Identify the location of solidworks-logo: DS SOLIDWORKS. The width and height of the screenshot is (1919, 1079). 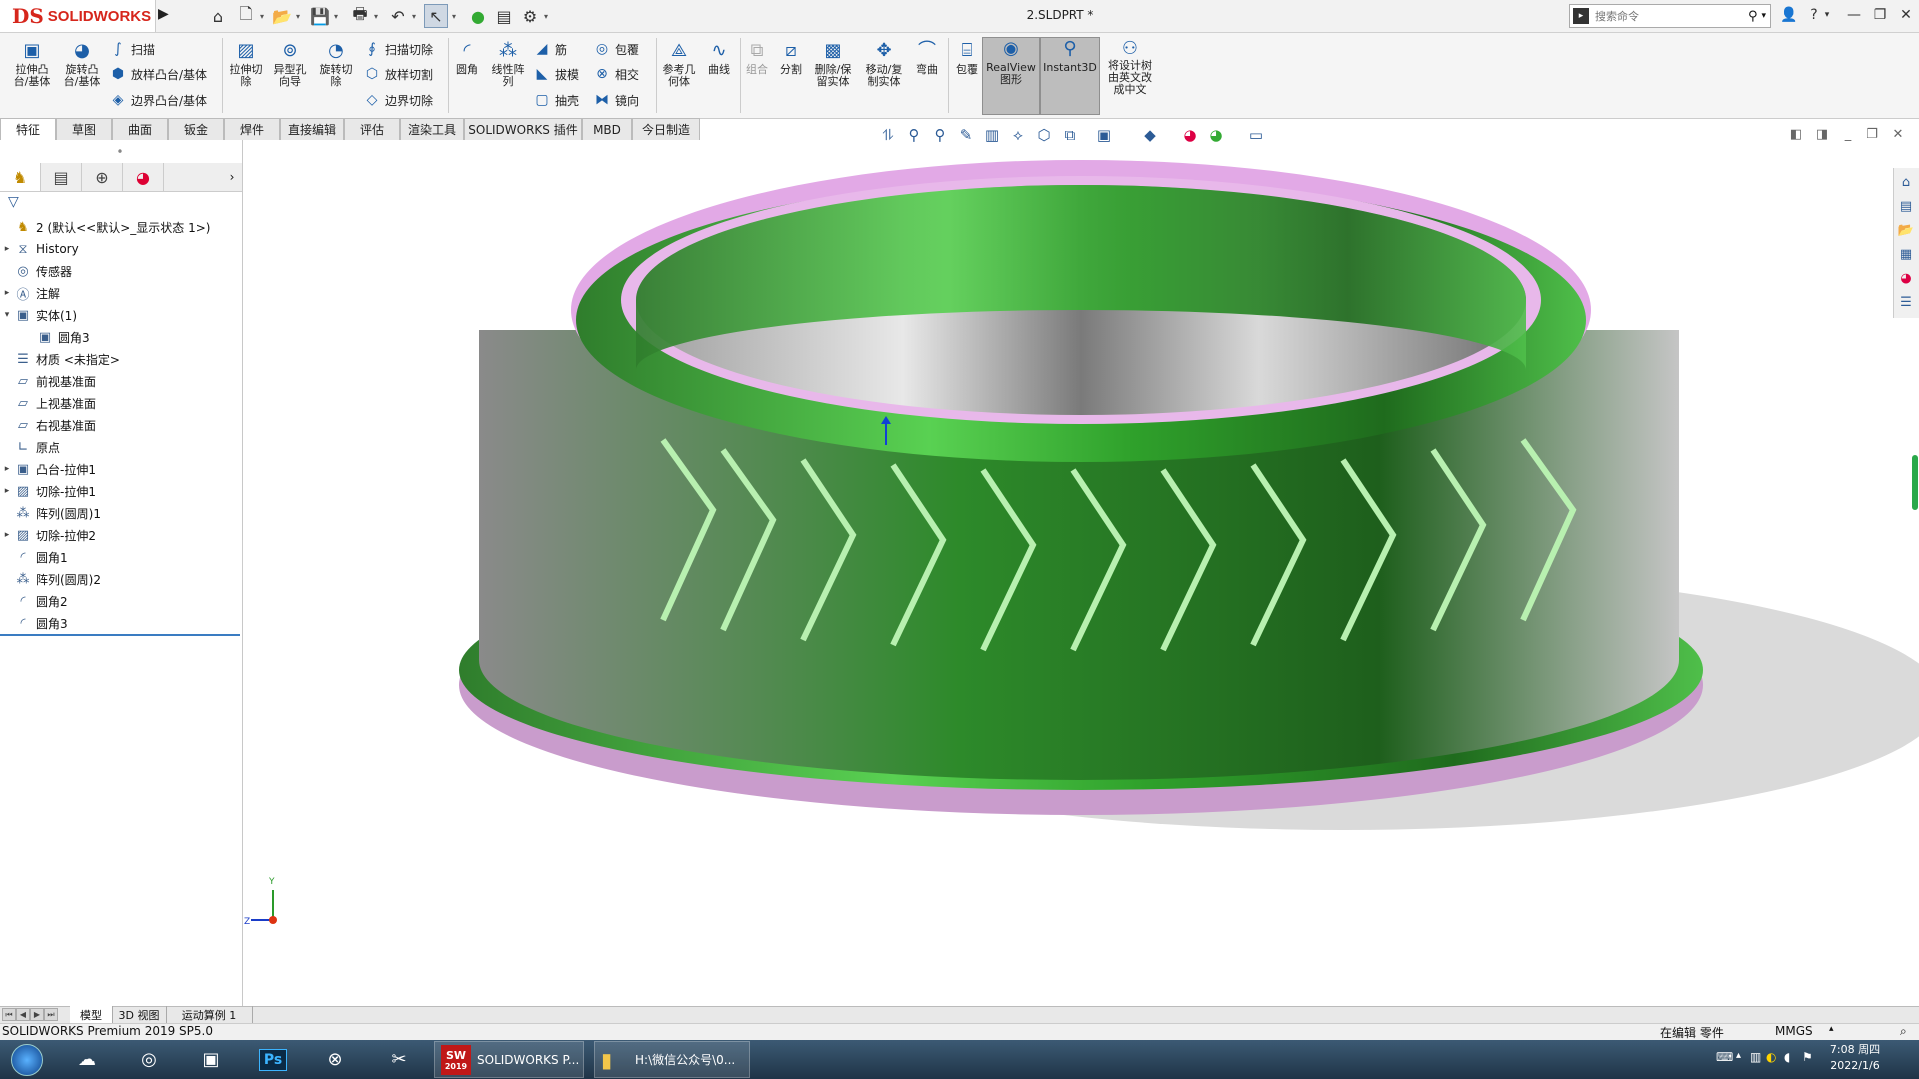
(78, 16).